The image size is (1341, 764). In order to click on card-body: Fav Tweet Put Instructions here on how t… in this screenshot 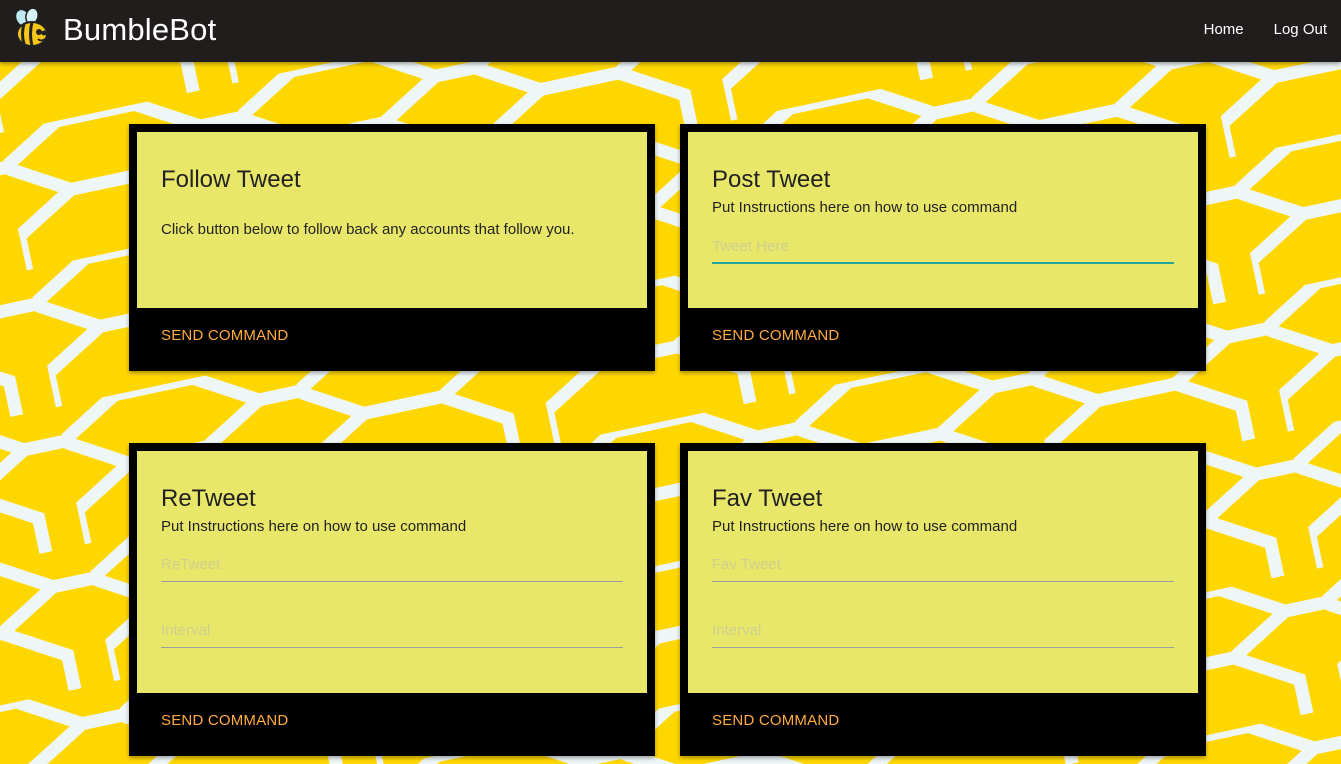, I will do `click(943, 572)`.